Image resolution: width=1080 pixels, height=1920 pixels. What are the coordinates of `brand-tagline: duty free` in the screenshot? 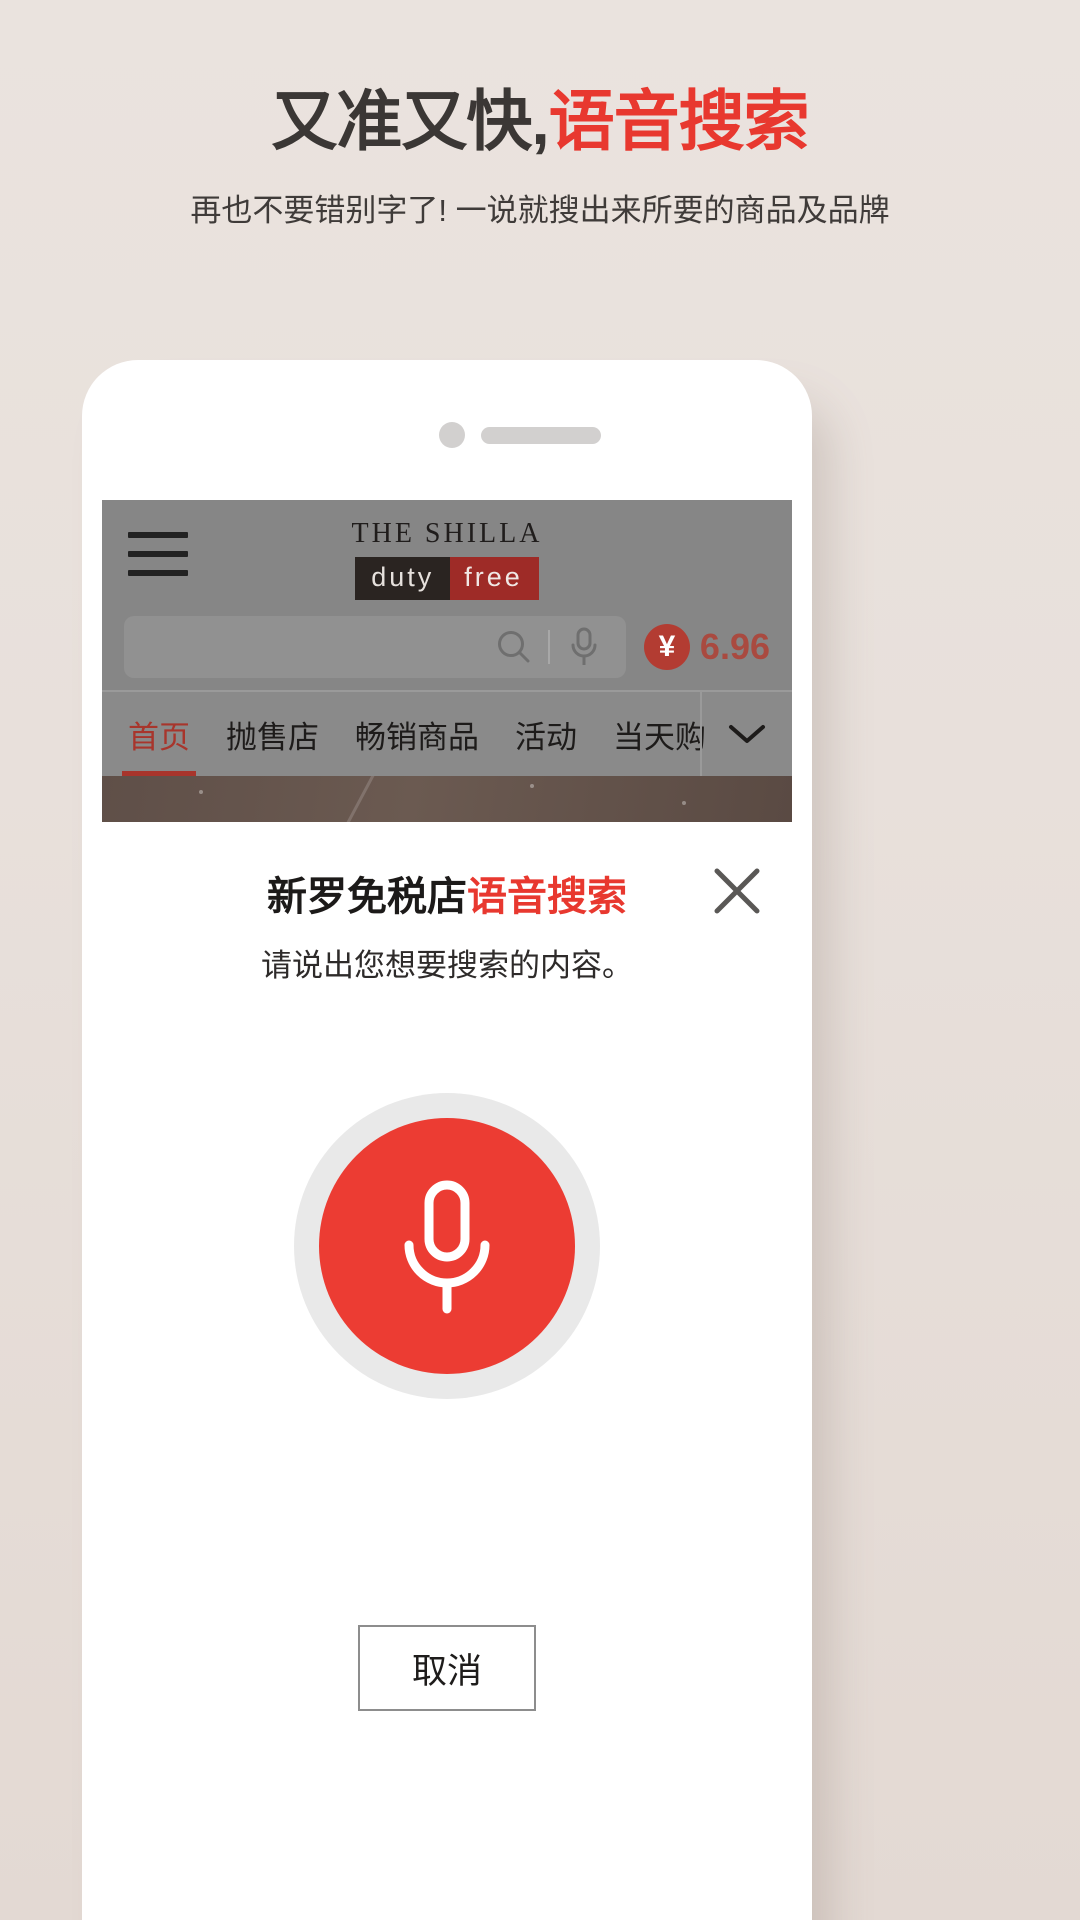 It's located at (447, 578).